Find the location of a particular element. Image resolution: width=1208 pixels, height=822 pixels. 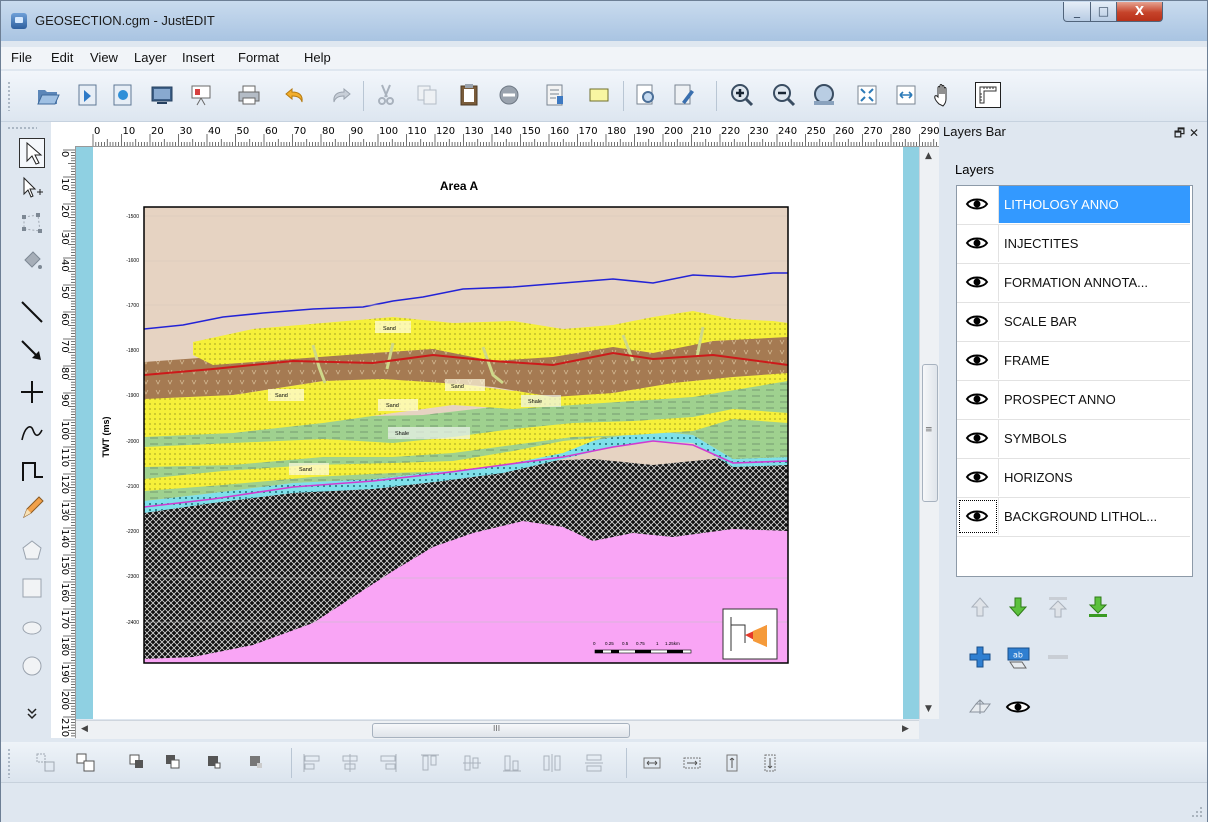

line-tool-icon is located at coordinates (32, 313).